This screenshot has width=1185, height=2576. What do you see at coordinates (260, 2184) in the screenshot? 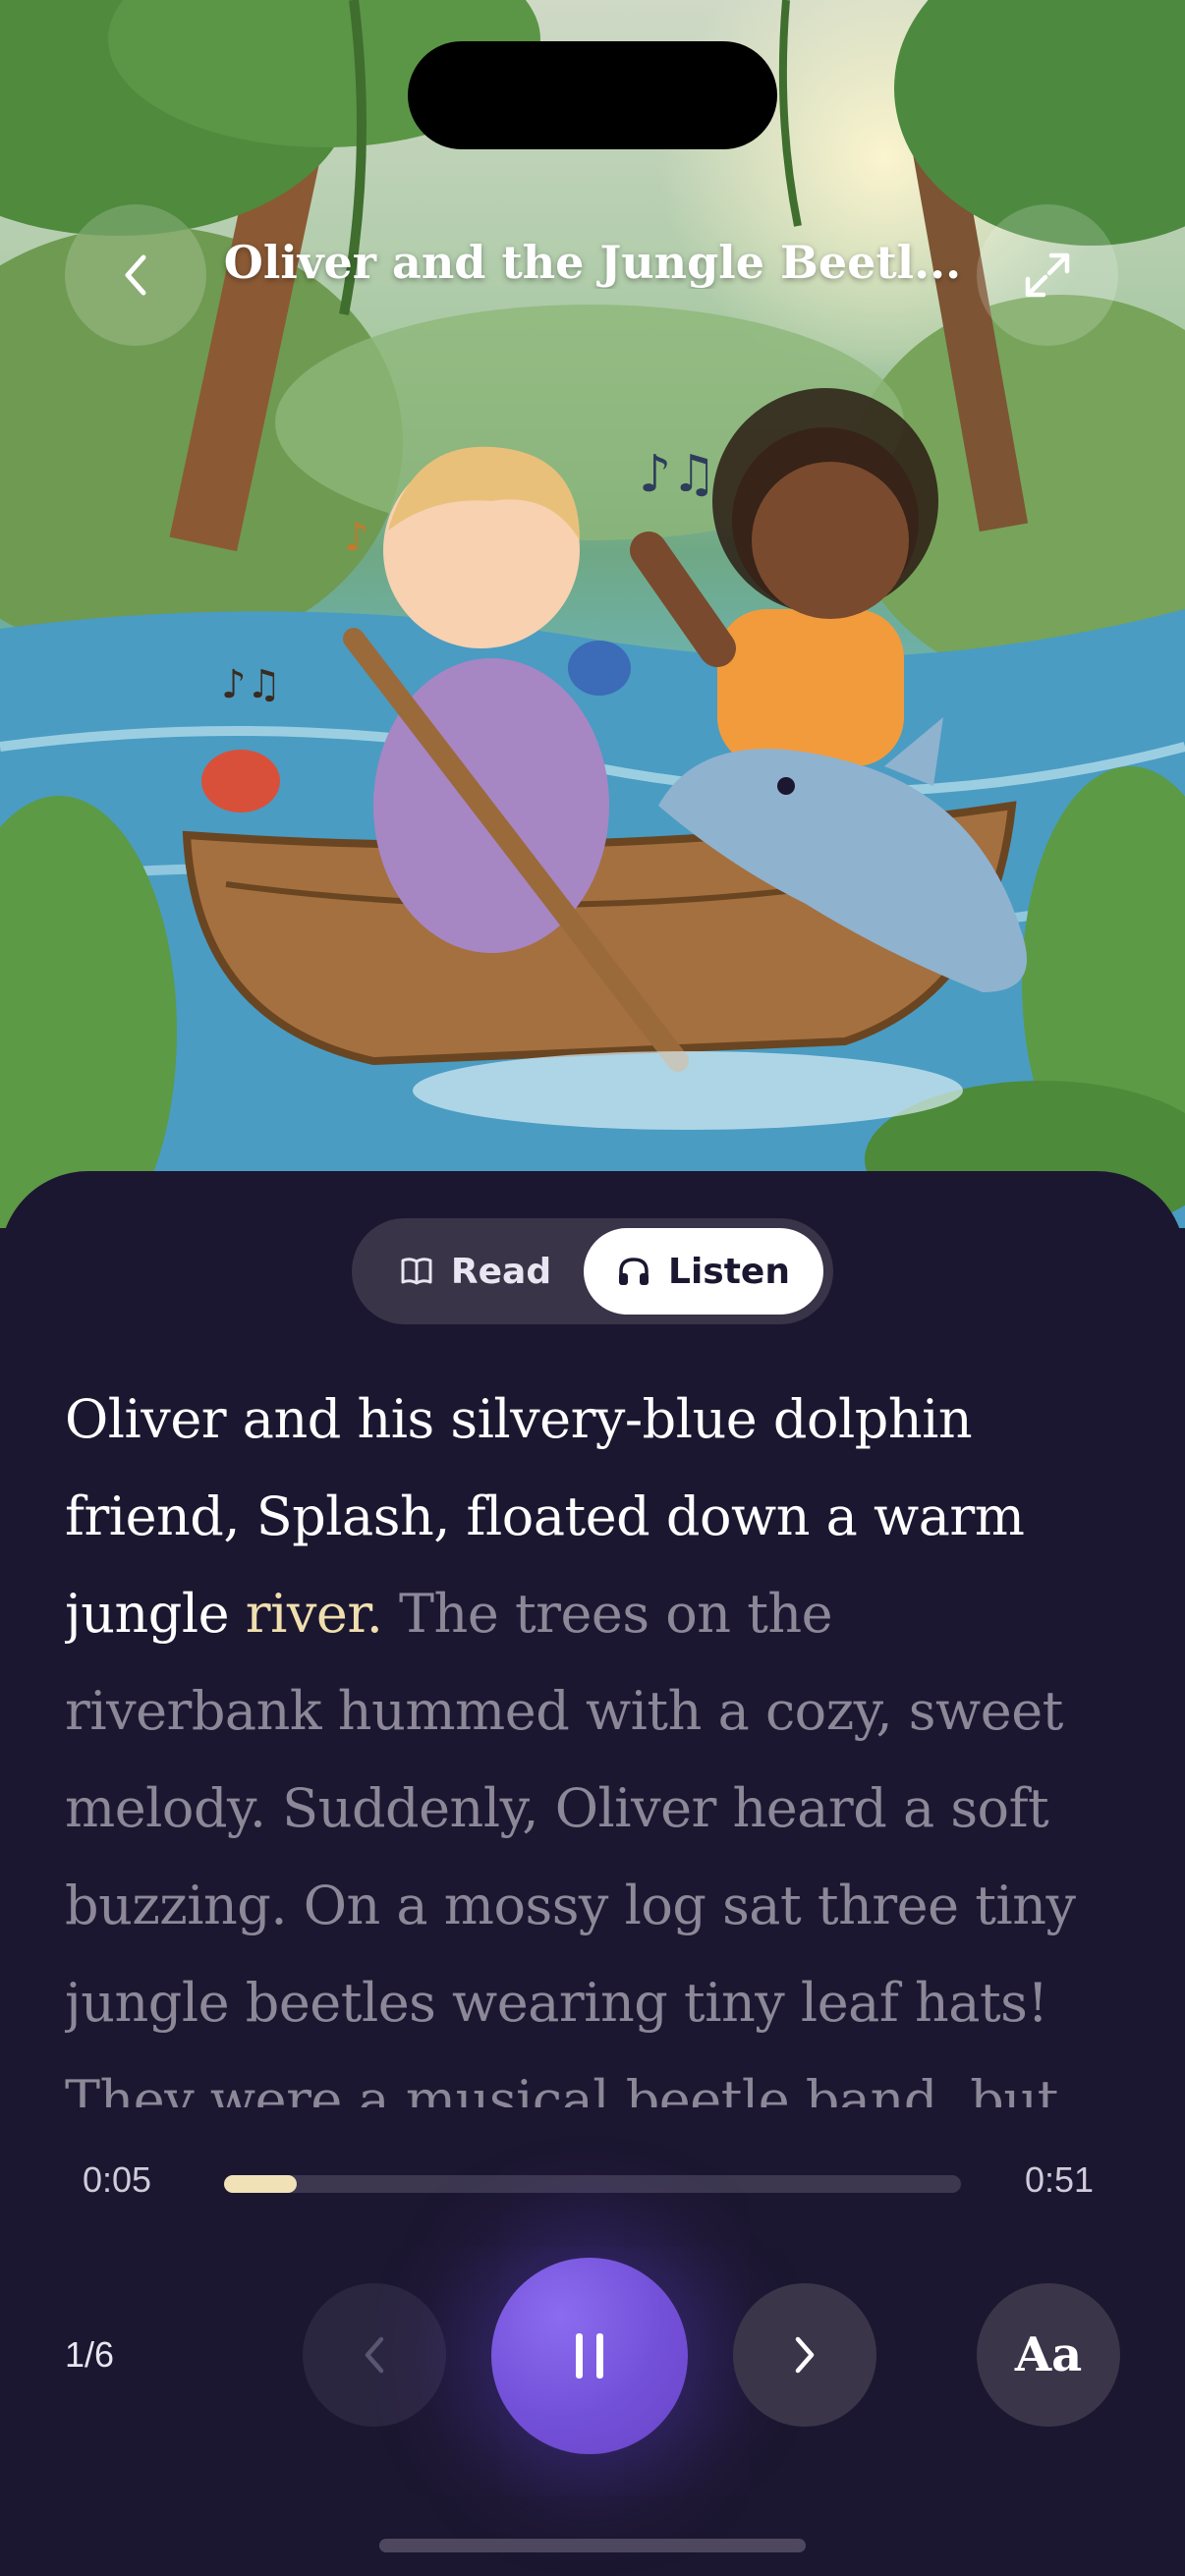
I see `audio-progress-fill` at bounding box center [260, 2184].